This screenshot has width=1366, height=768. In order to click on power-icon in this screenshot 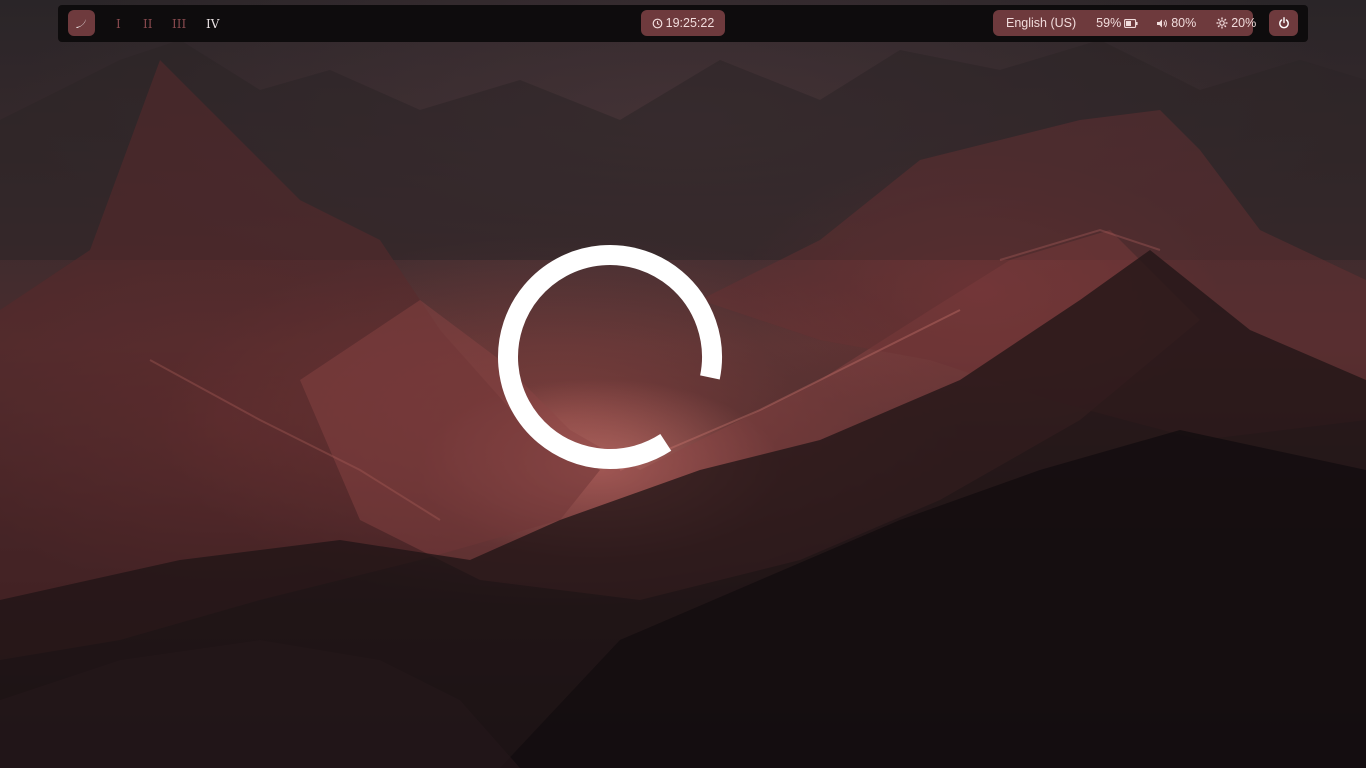, I will do `click(1283, 23)`.